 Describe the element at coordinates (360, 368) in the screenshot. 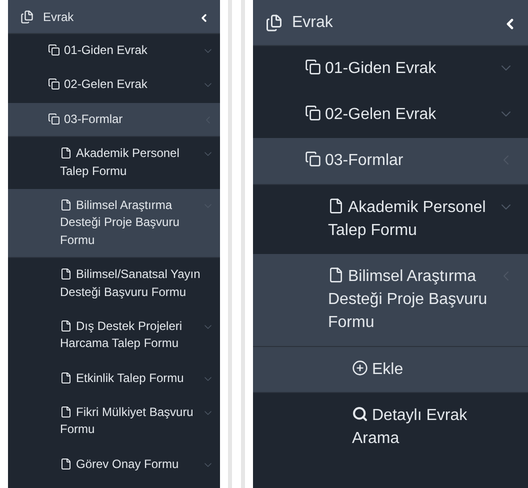

I see `plus-circle-icon` at that location.